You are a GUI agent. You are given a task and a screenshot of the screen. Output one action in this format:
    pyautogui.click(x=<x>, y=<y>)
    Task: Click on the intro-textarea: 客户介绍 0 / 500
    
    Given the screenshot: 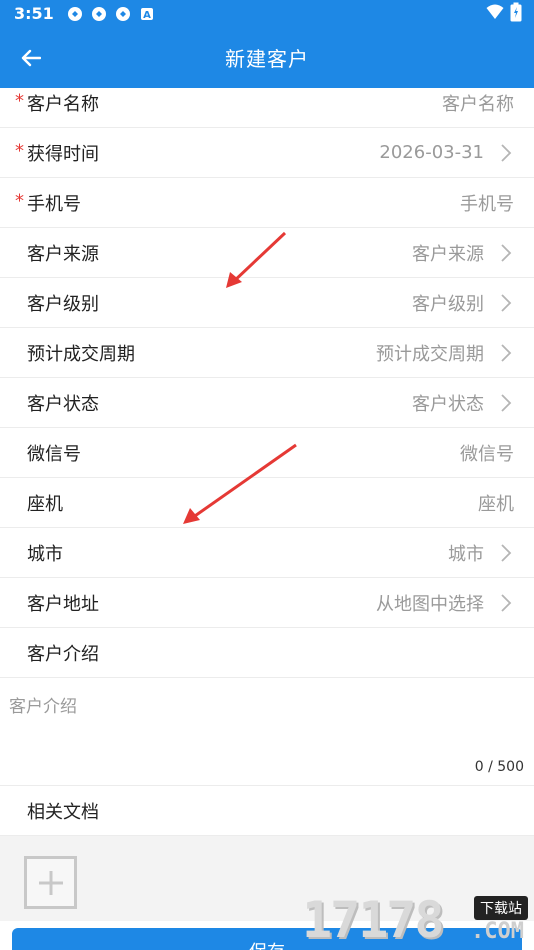 What is the action you would take?
    pyautogui.click(x=267, y=732)
    